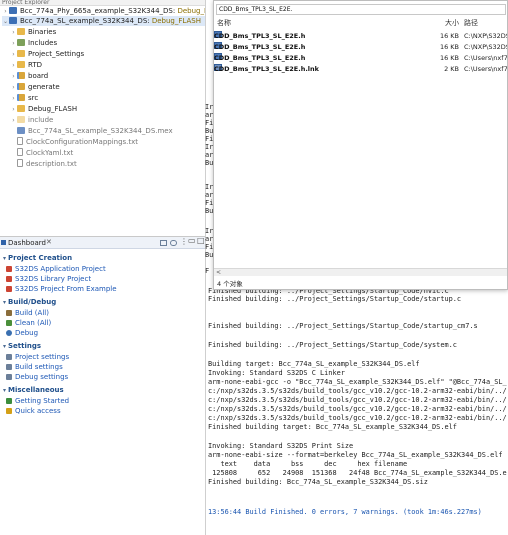 The width and height of the screenshot is (508, 535). What do you see at coordinates (224, 23) in the screenshot?
I see `column-header-name: 名称` at bounding box center [224, 23].